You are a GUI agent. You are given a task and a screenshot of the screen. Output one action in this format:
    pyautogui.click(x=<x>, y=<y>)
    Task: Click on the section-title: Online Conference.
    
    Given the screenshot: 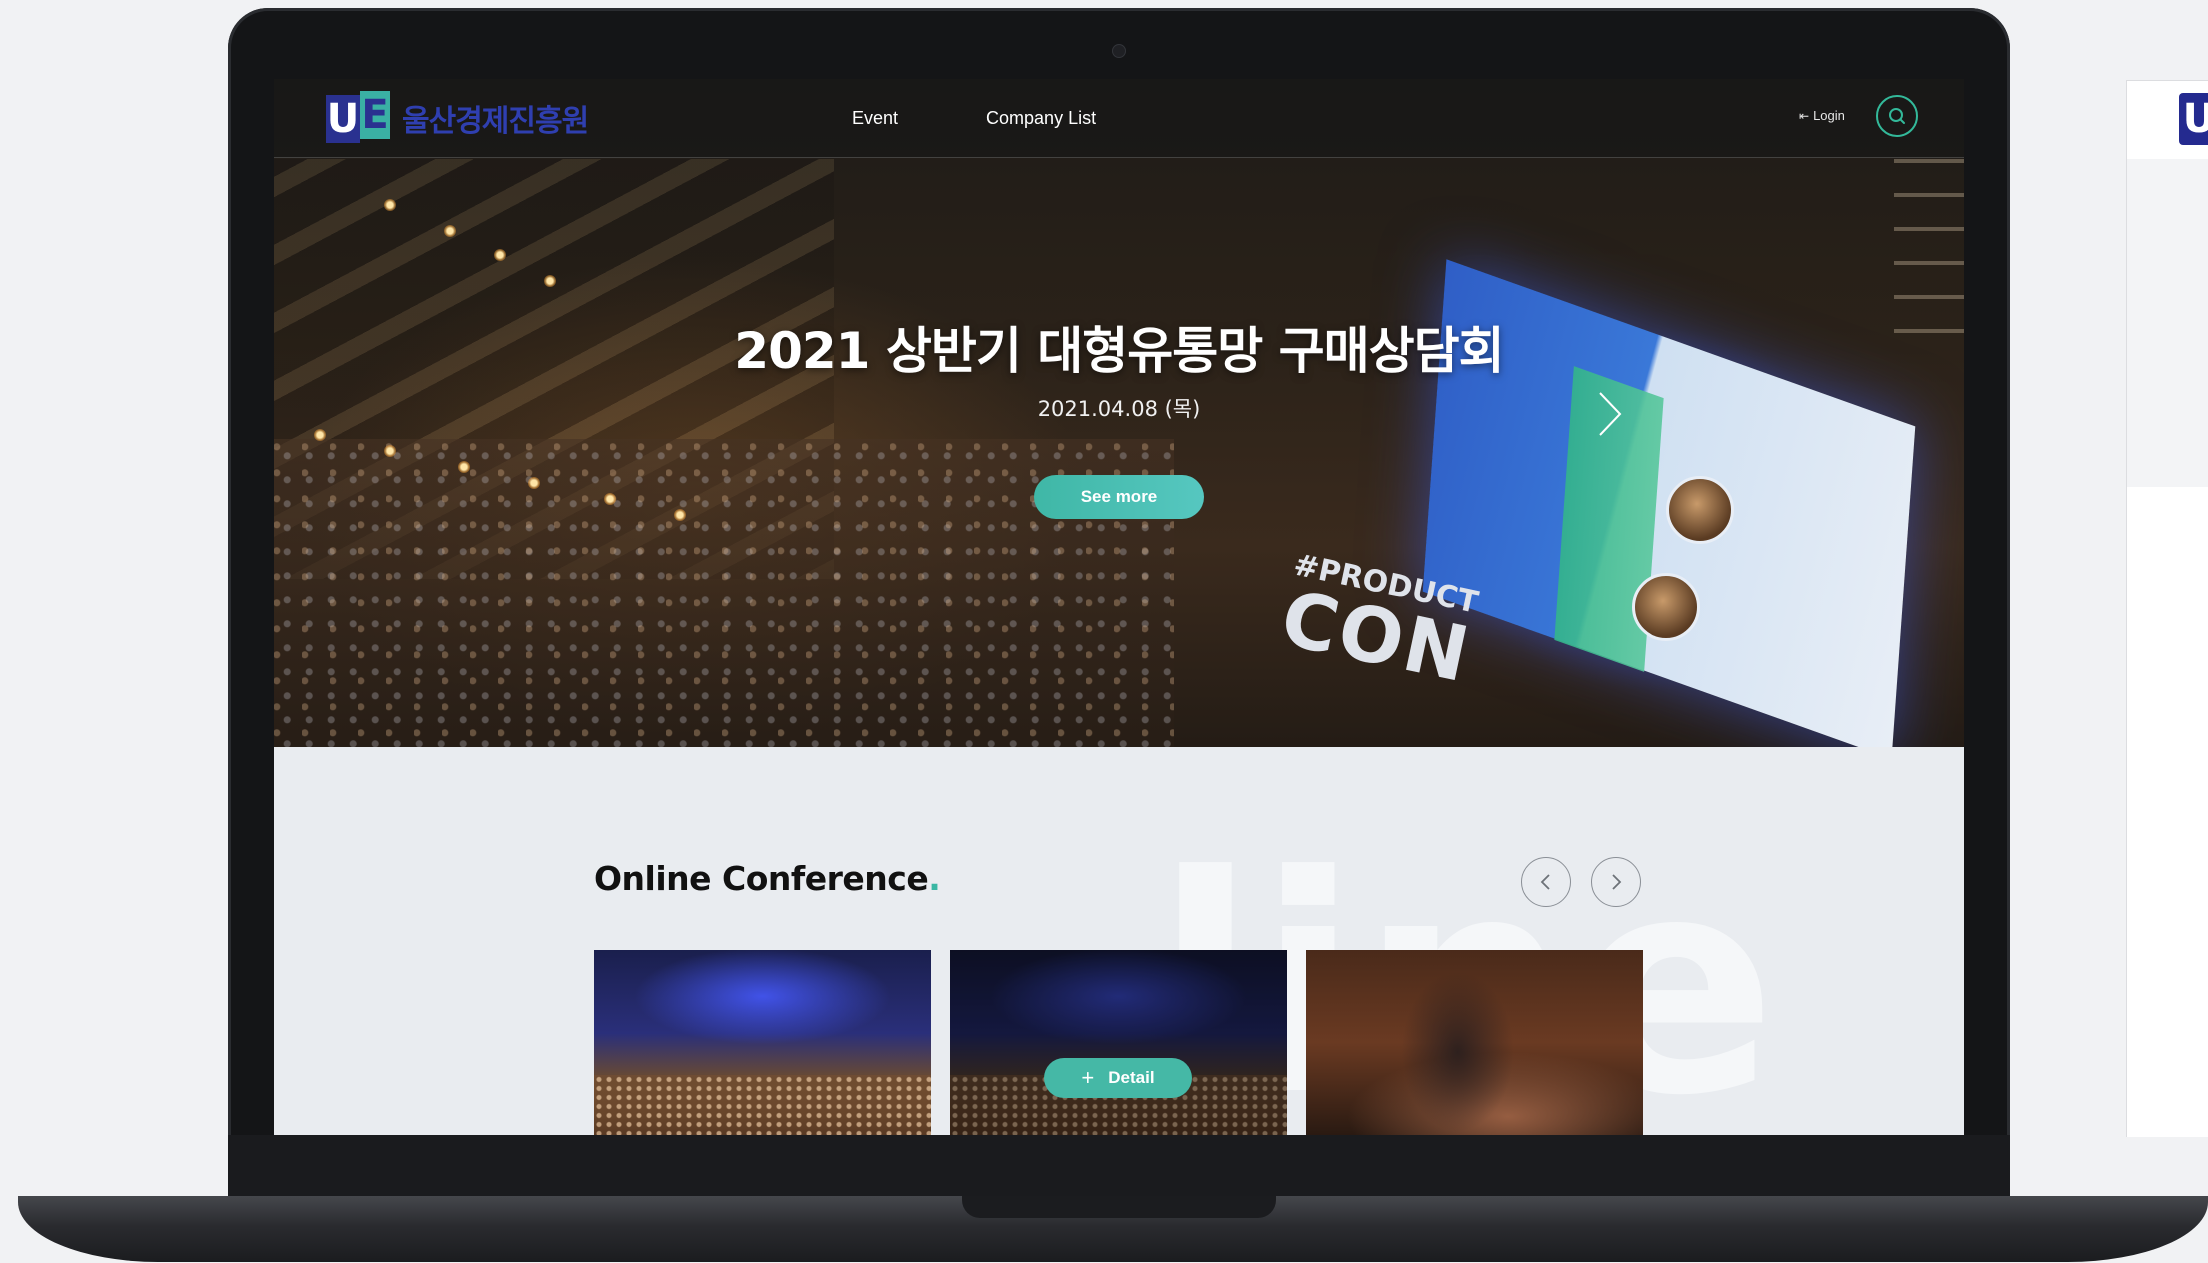 What is the action you would take?
    pyautogui.click(x=767, y=878)
    